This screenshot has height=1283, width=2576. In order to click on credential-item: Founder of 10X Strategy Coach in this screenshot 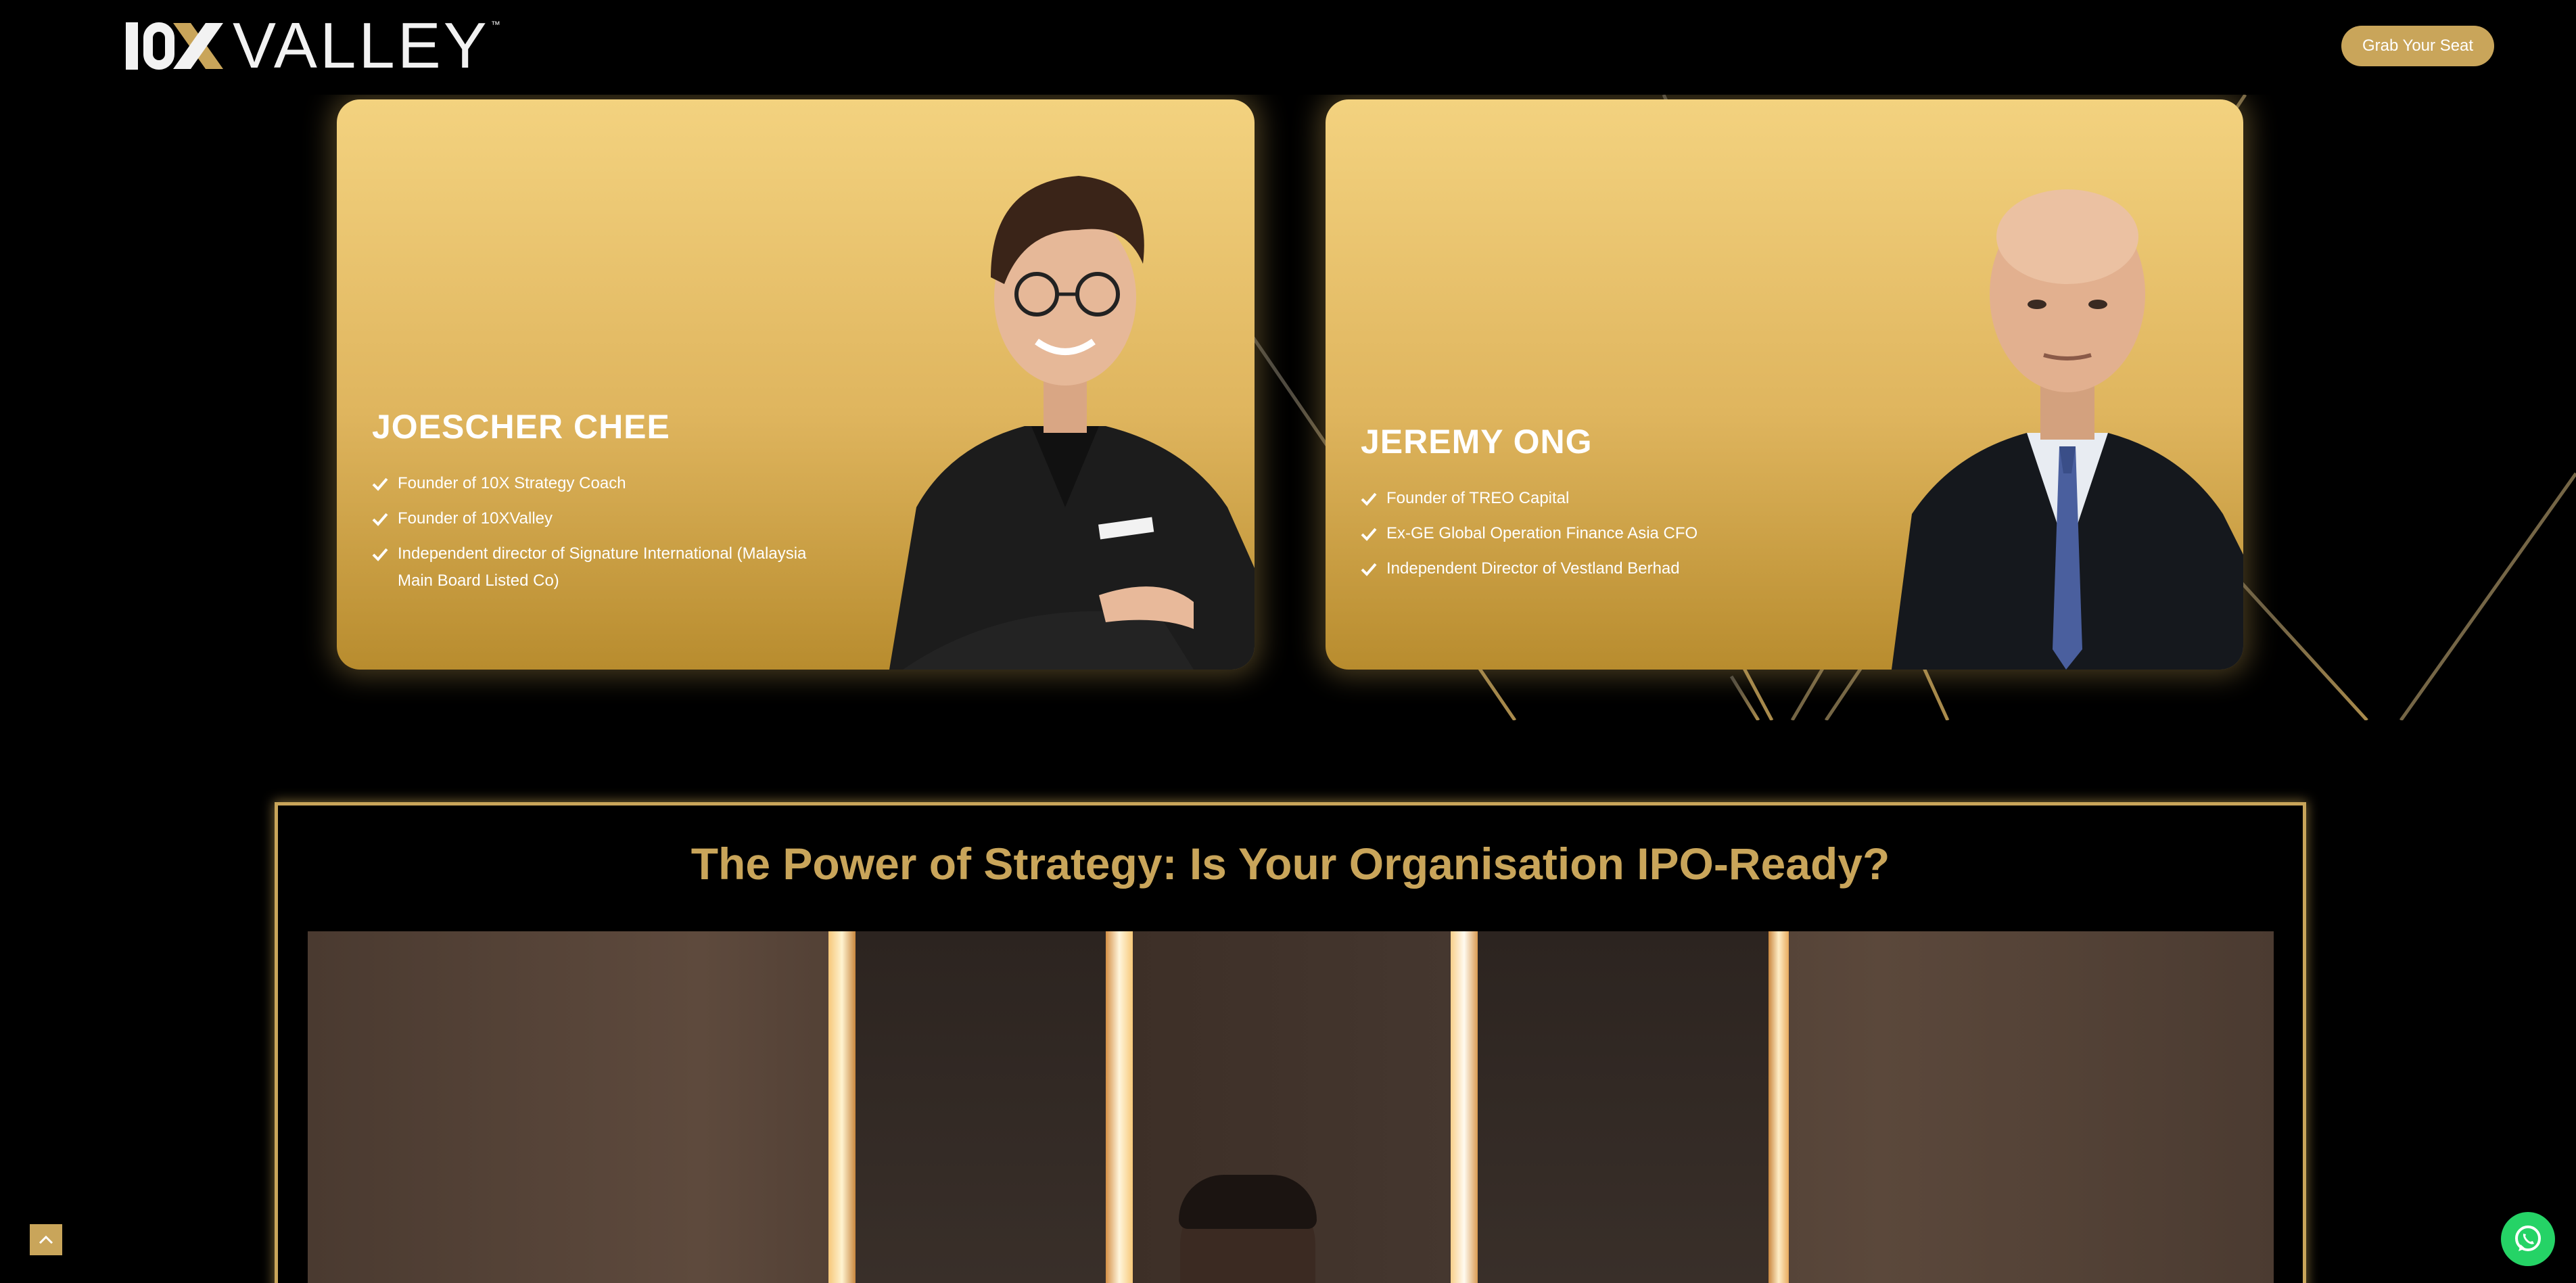, I will do `click(602, 483)`.